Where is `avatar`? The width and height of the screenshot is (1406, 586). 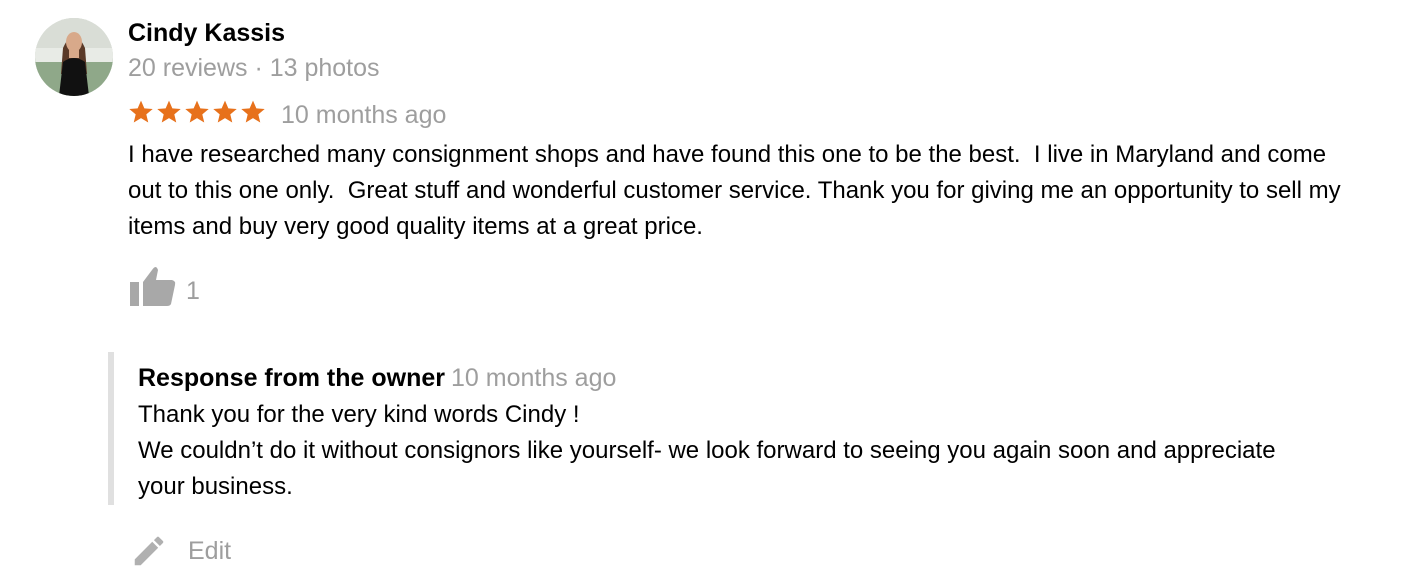
avatar is located at coordinates (74, 57).